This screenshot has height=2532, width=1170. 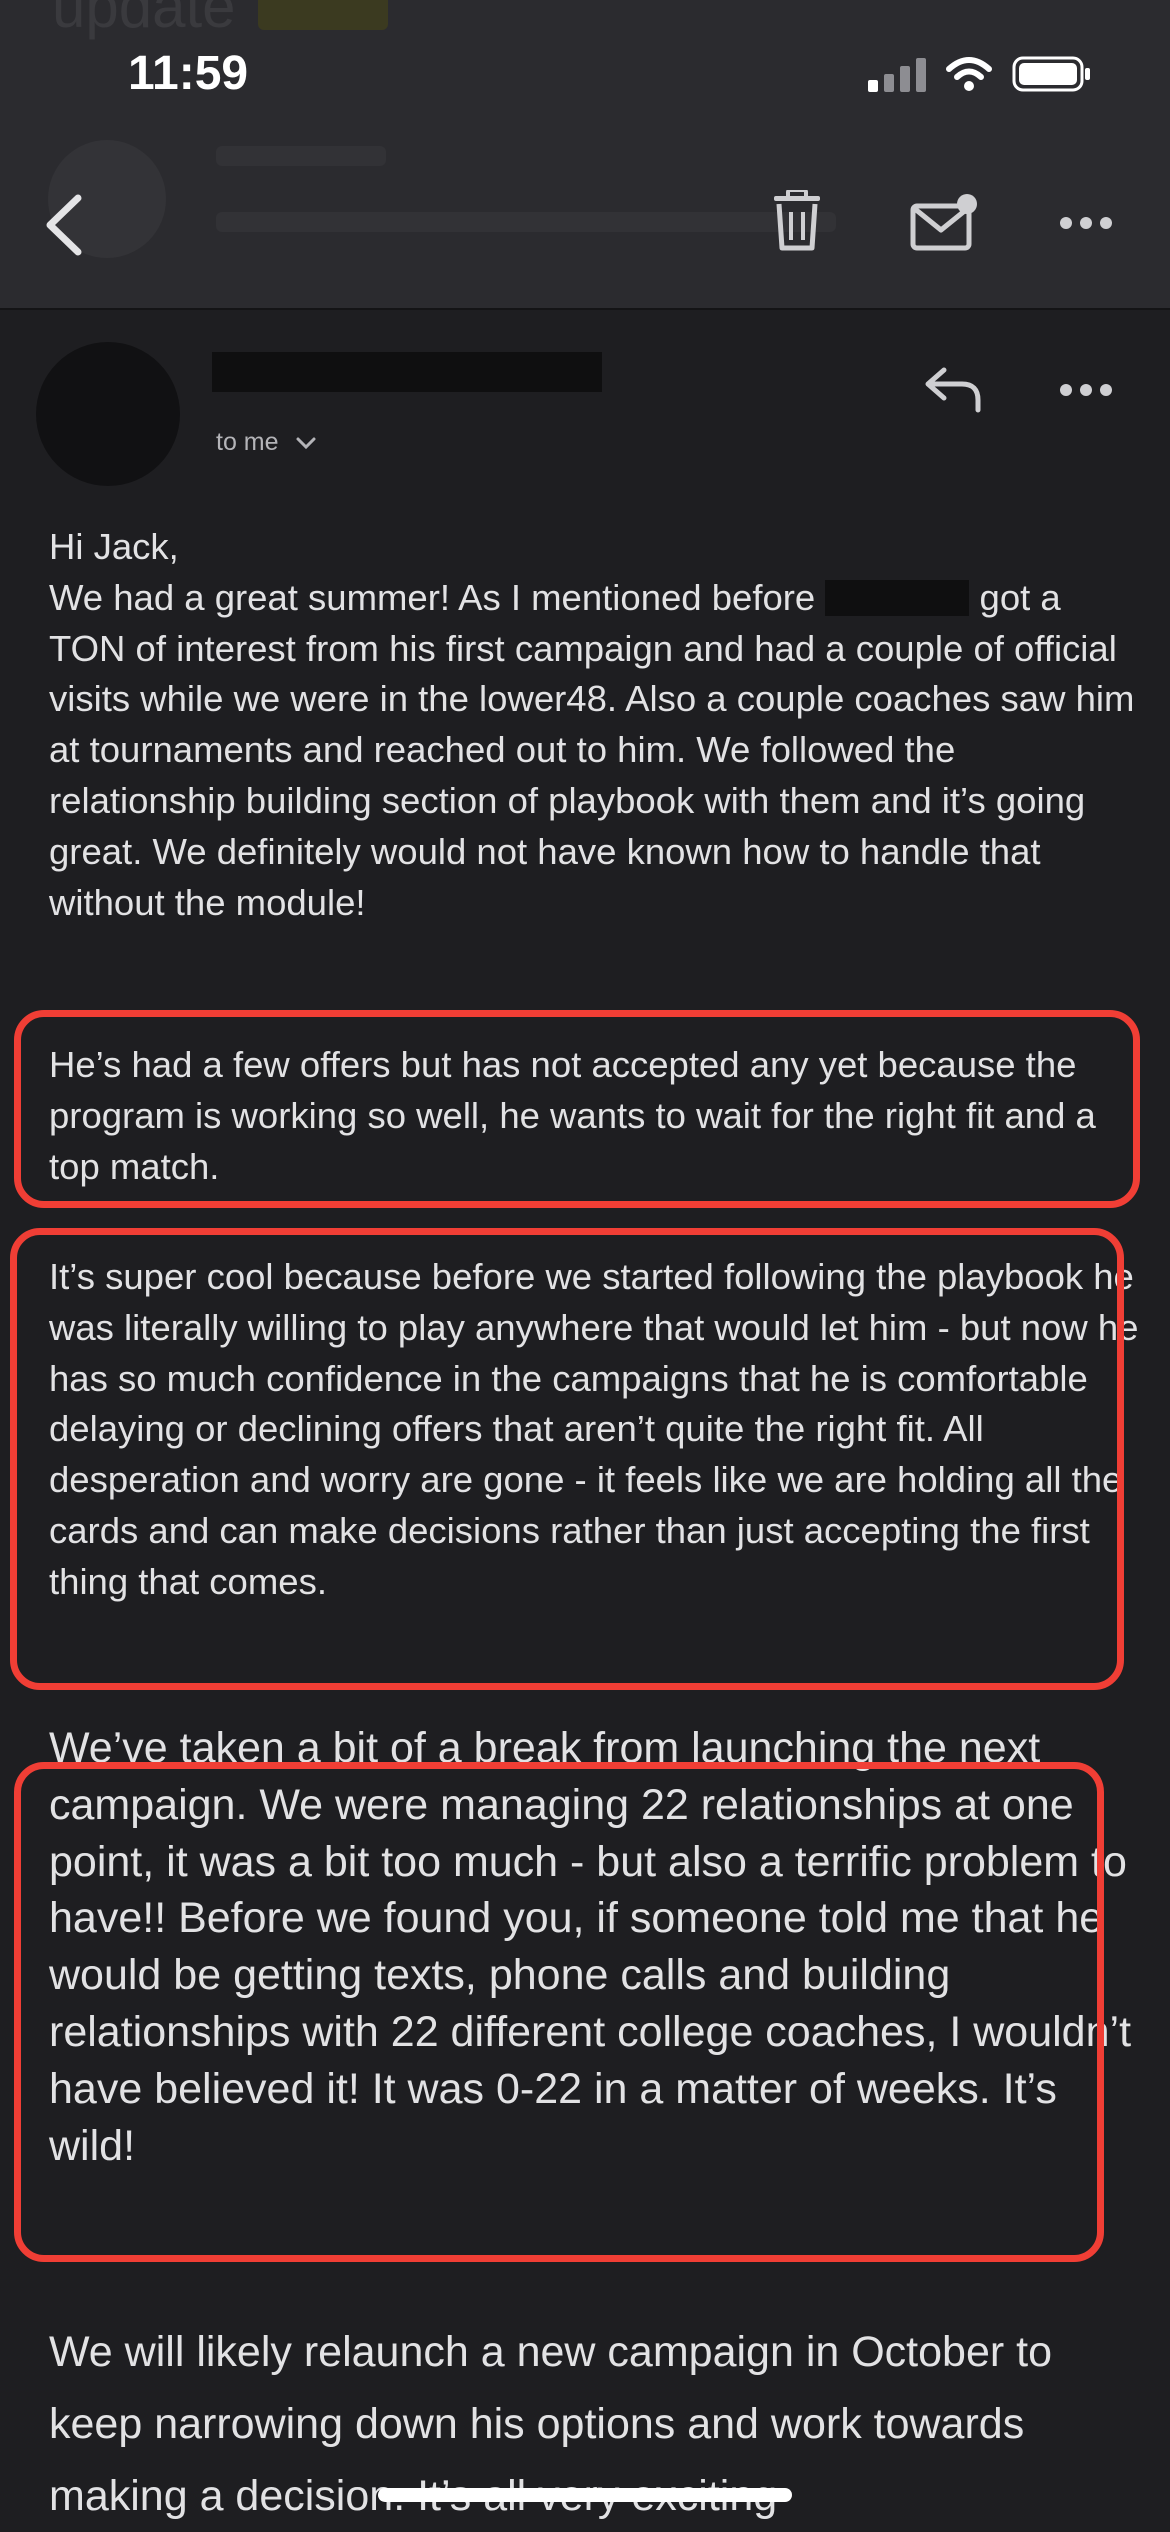 I want to click on more-options-button, so click(x=1086, y=223).